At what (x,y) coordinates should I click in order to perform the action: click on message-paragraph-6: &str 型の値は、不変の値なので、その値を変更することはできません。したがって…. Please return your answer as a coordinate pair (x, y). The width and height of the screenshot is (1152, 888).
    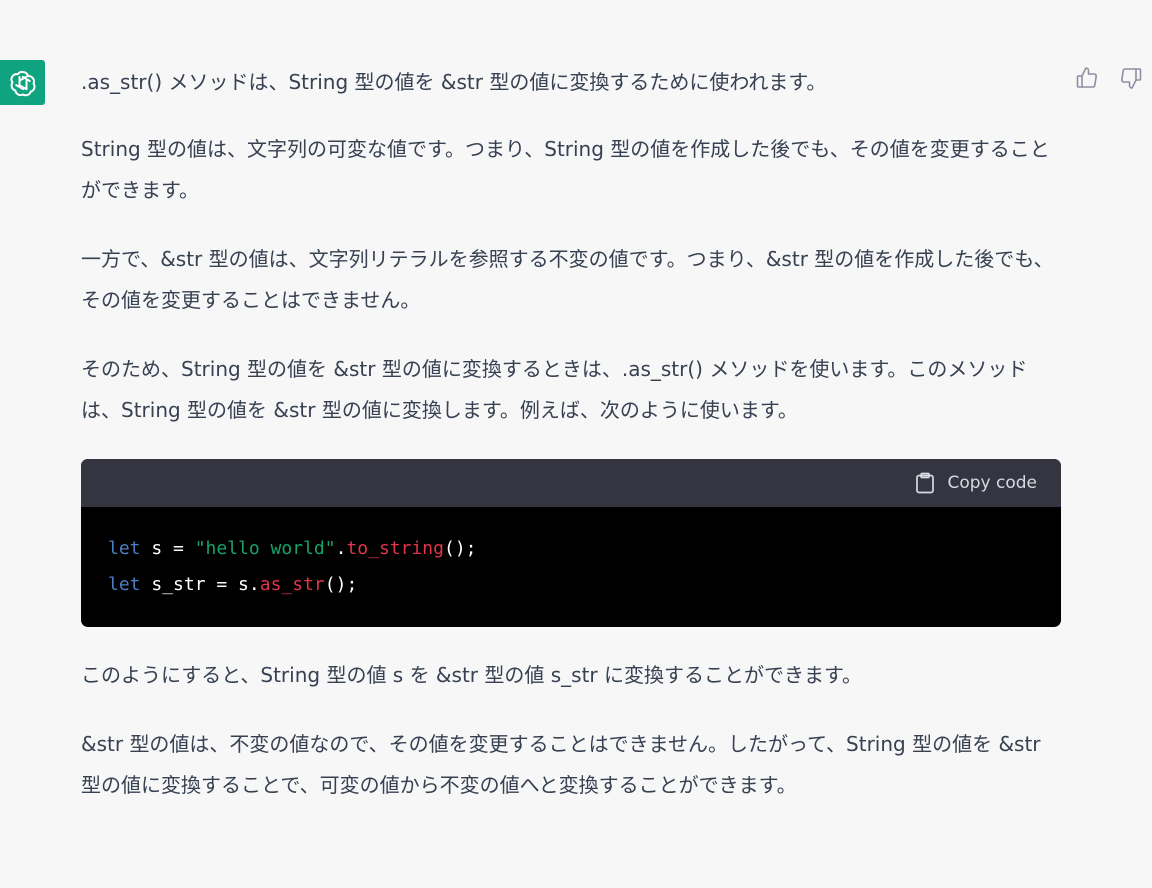
    Looking at the image, I should click on (564, 764).